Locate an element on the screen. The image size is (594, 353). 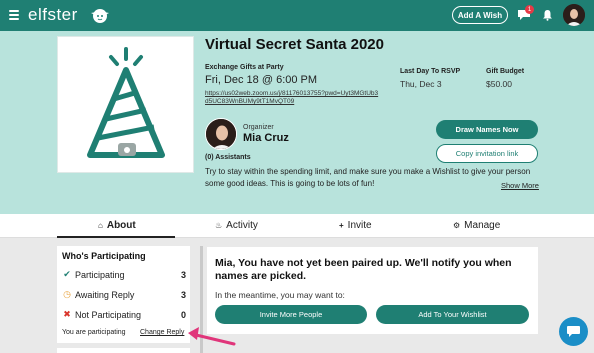
assistants-count: (0) Assistants is located at coordinates (228, 157).